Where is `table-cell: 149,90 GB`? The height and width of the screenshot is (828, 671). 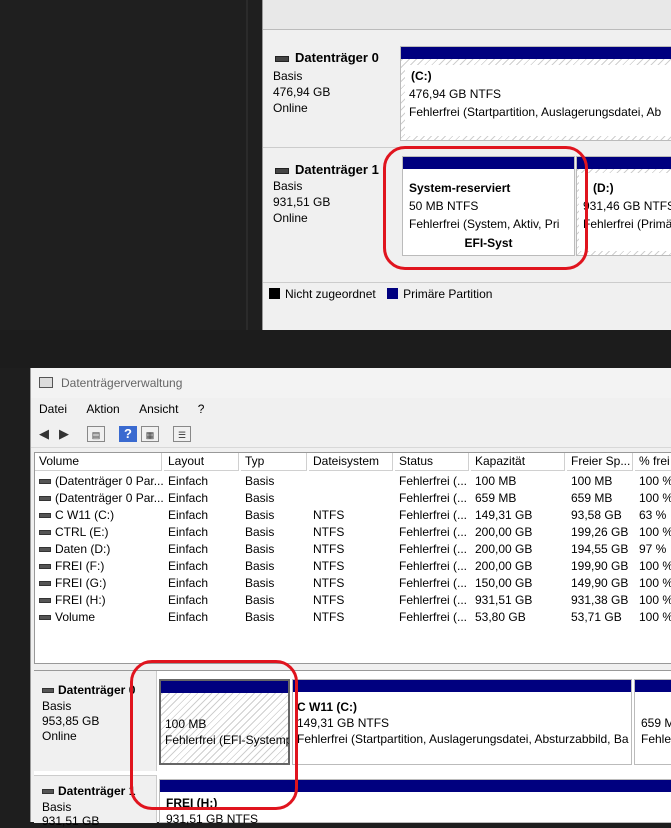
table-cell: 149,90 GB is located at coordinates (600, 583).